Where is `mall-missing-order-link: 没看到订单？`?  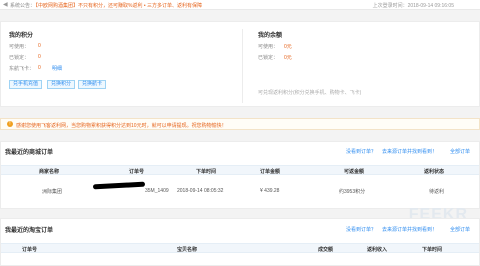 mall-missing-order-link: 没看到订单？ is located at coordinates (361, 151).